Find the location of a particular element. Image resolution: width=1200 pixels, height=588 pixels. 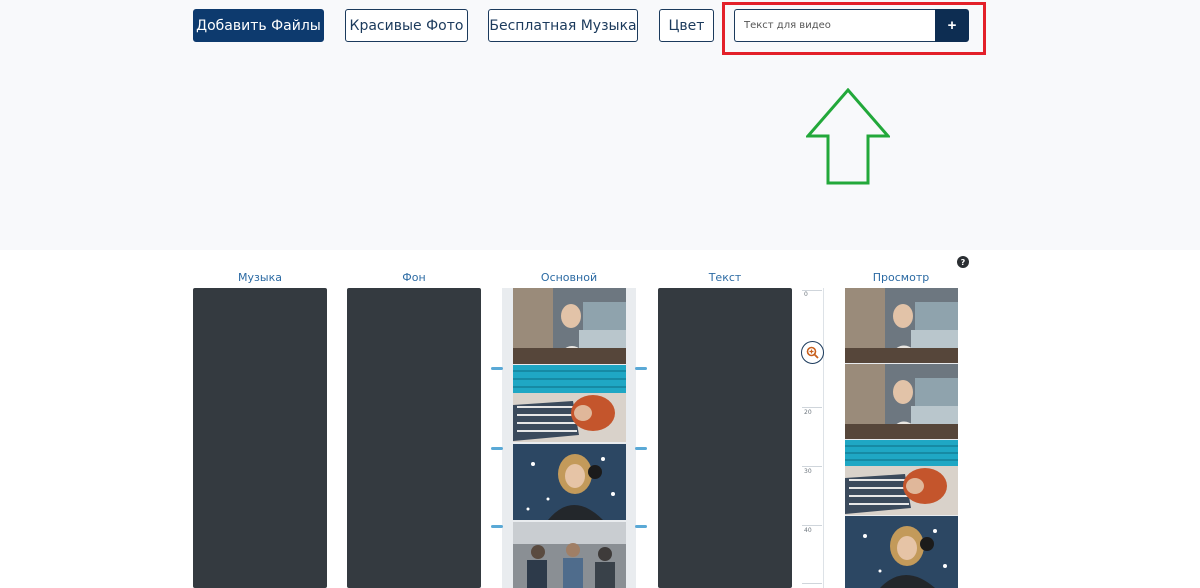

column-label-preview: Просмотр is located at coordinates (901, 277).